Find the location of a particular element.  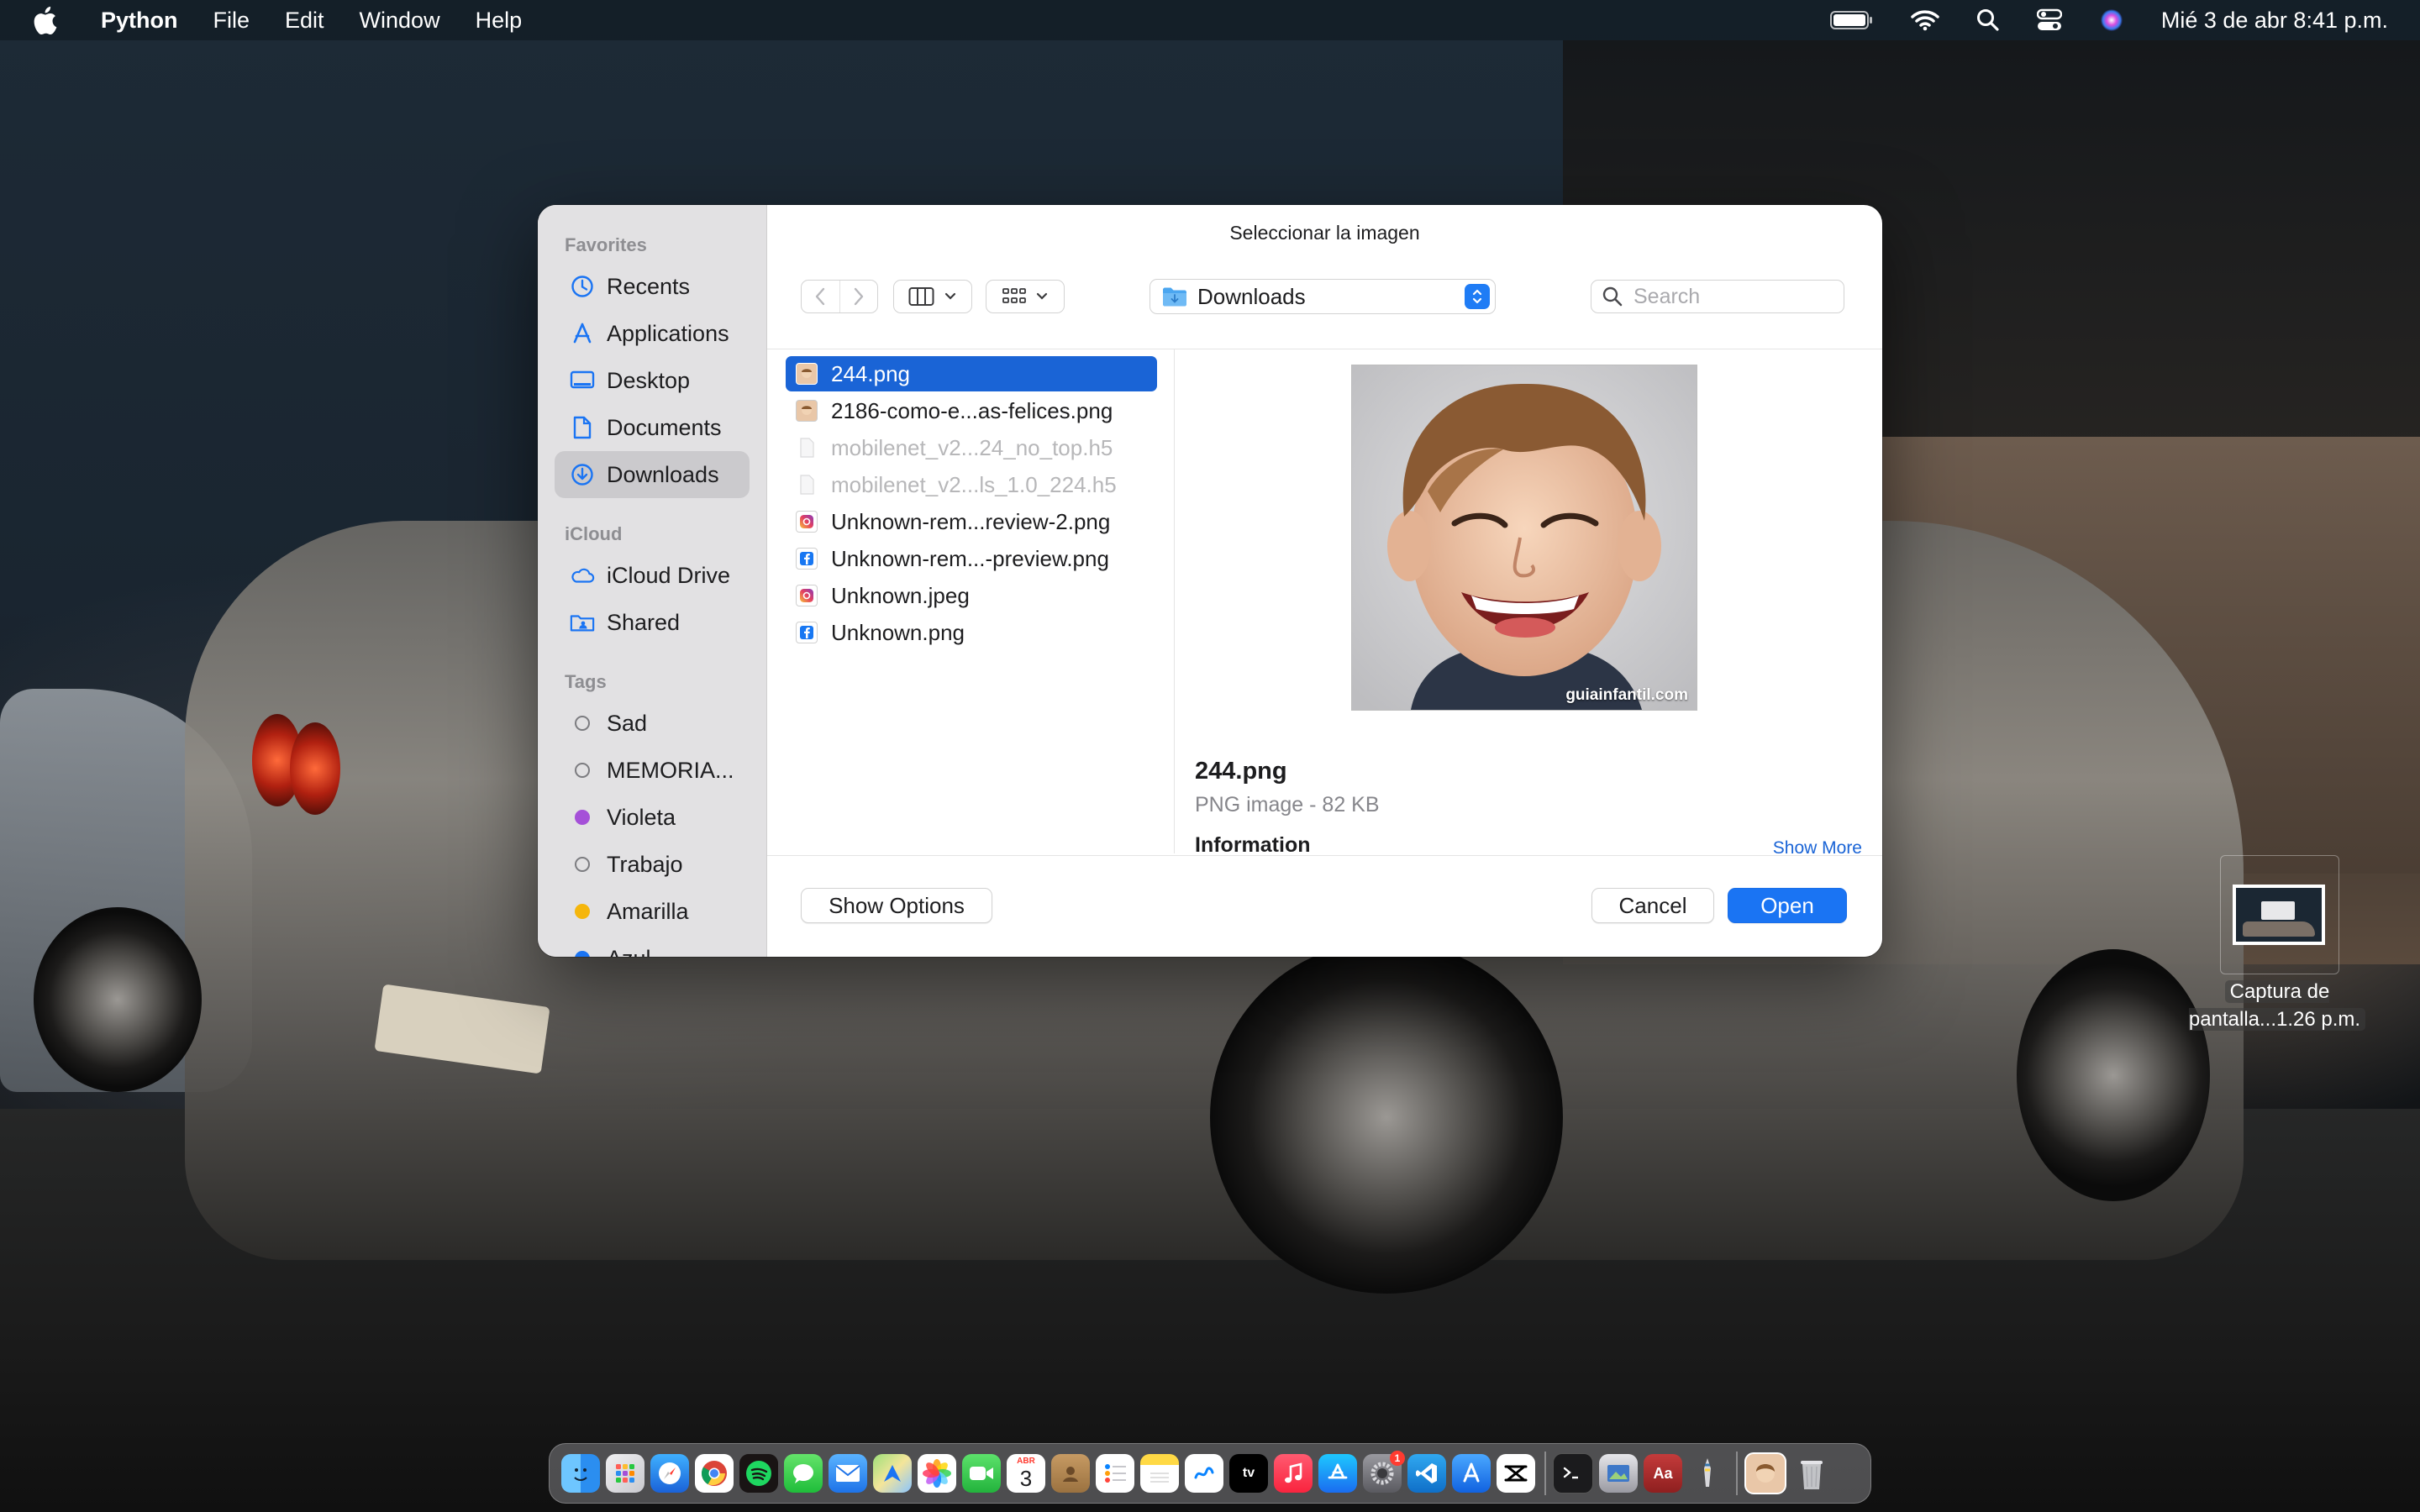

file-row-unknown-jpeg: Unknown.jpeg is located at coordinates (971, 595).